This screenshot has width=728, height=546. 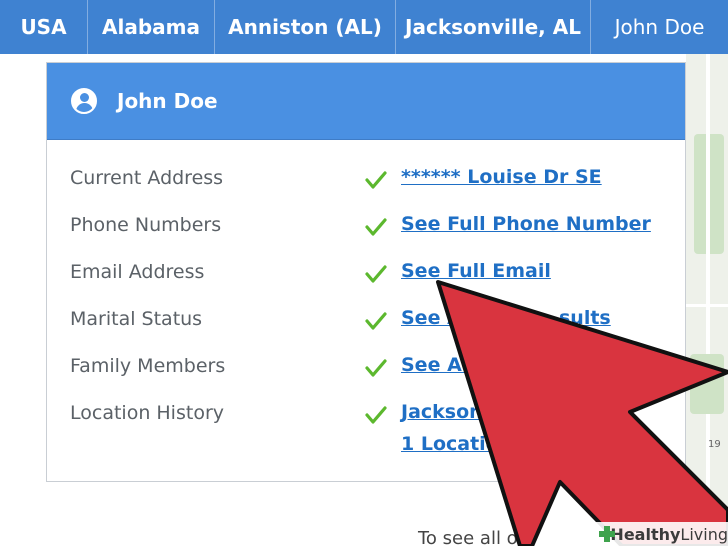 I want to click on row-email-address: Email Address See Full Email, so click(x=367, y=280).